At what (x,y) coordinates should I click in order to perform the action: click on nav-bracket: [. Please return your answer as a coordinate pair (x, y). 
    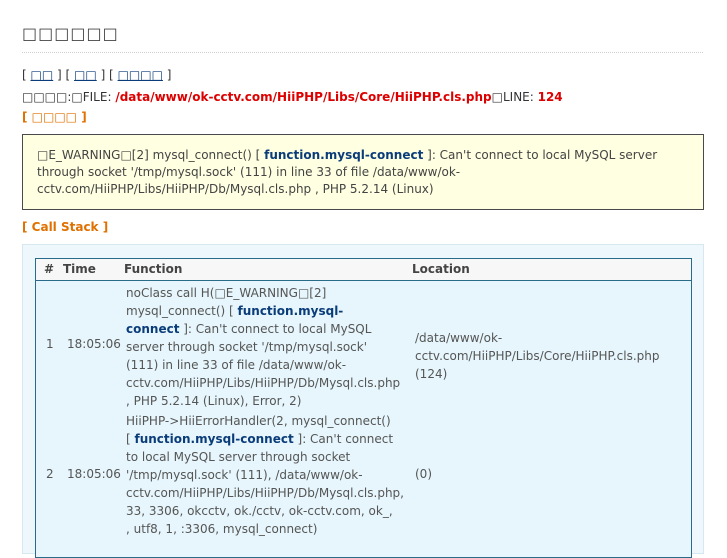
    Looking at the image, I should click on (24, 75).